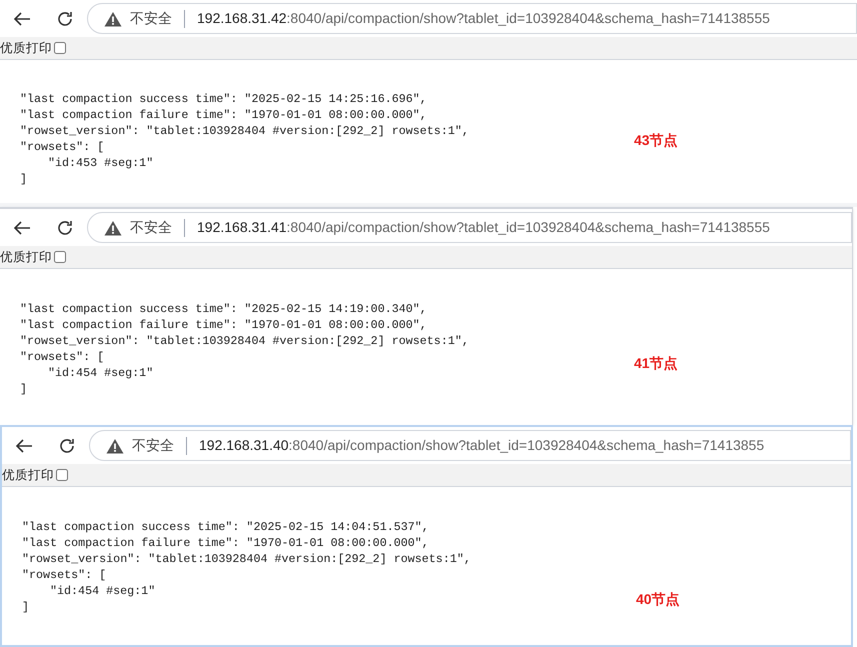 The image size is (857, 647). I want to click on address-bar: 不安全 192.168.31.41:8040/api/compaction/show?tablet_id=103928404&schema_hash=714138555, so click(469, 227).